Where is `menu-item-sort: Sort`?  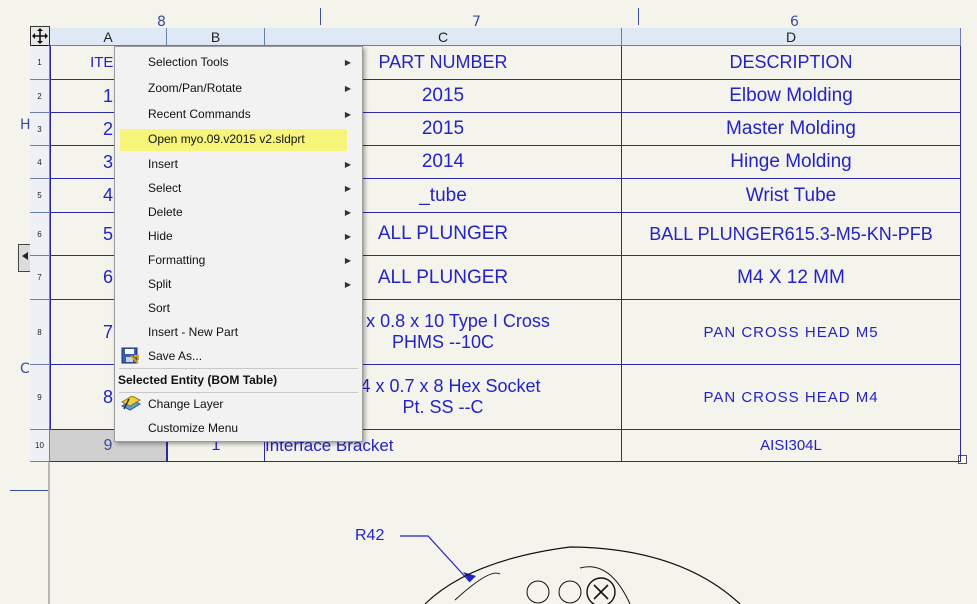
menu-item-sort: Sort is located at coordinates (238, 308).